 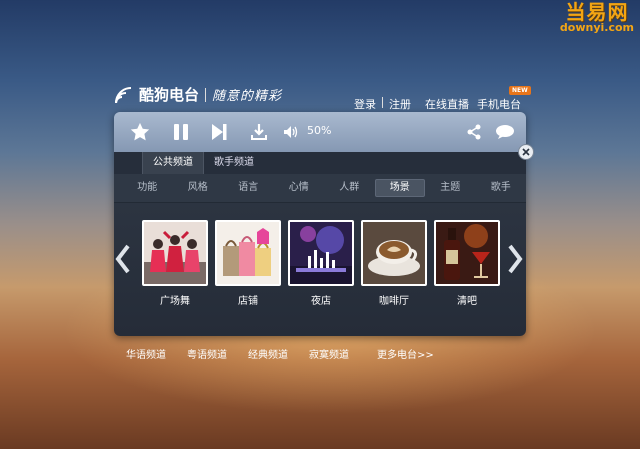 I want to click on channel-card-square-dance: 广场舞, so click(x=175, y=263).